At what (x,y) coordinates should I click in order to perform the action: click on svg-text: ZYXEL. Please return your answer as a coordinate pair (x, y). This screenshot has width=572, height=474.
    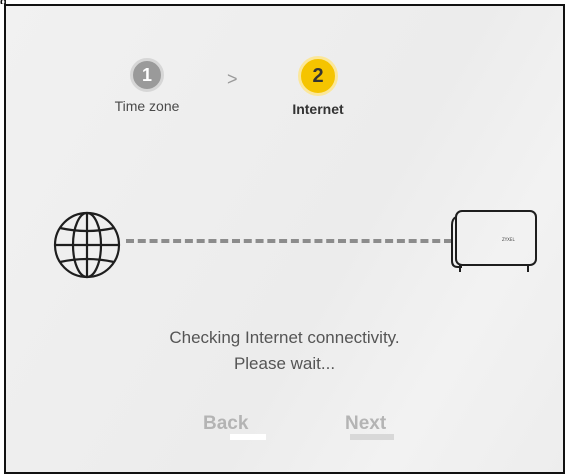
    Looking at the image, I should click on (508, 239).